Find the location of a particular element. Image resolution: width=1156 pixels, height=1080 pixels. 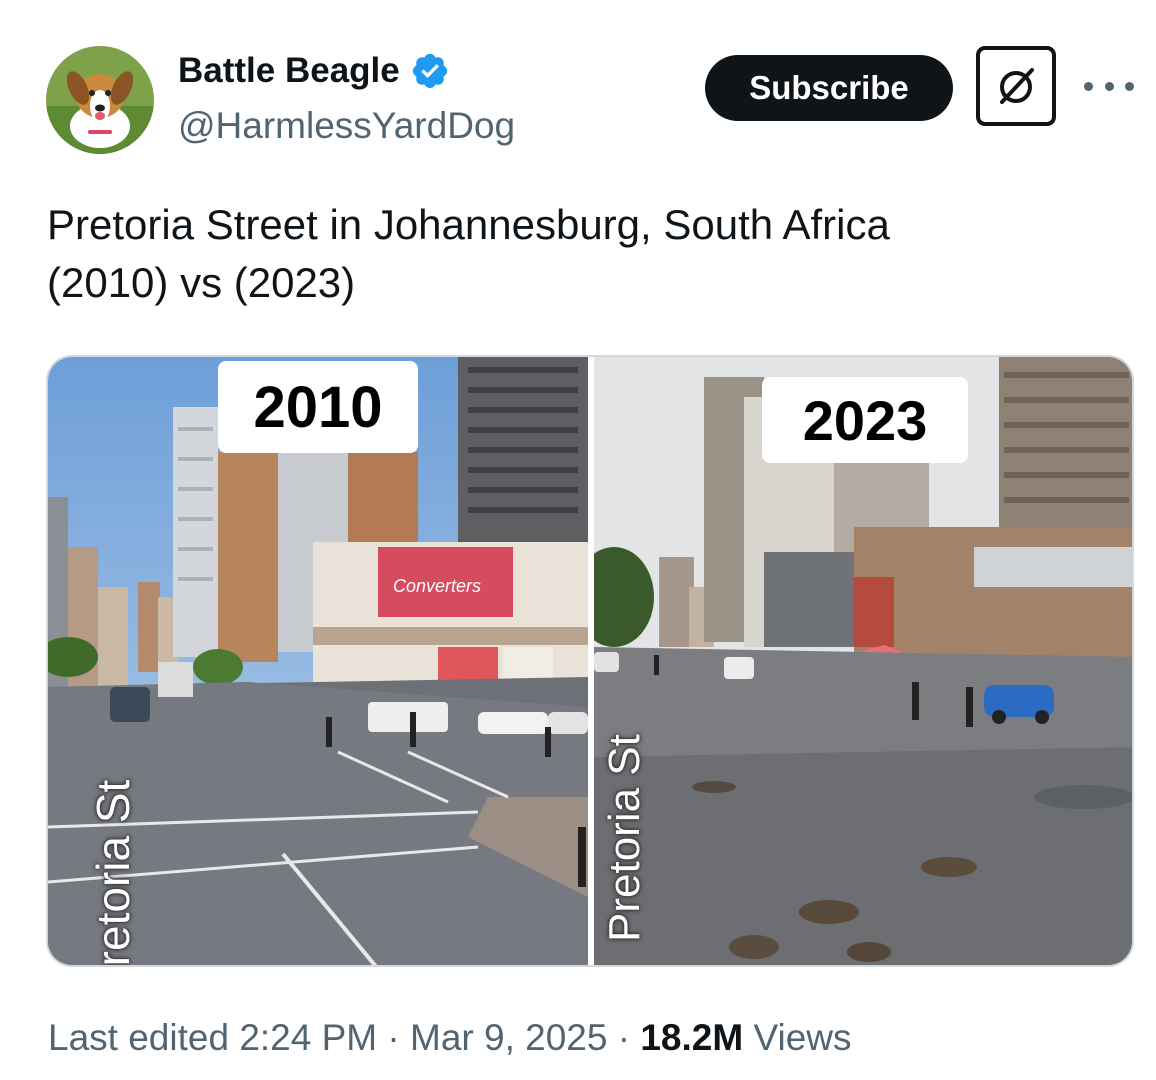

subscribe-button: Subscribe is located at coordinates (829, 88).